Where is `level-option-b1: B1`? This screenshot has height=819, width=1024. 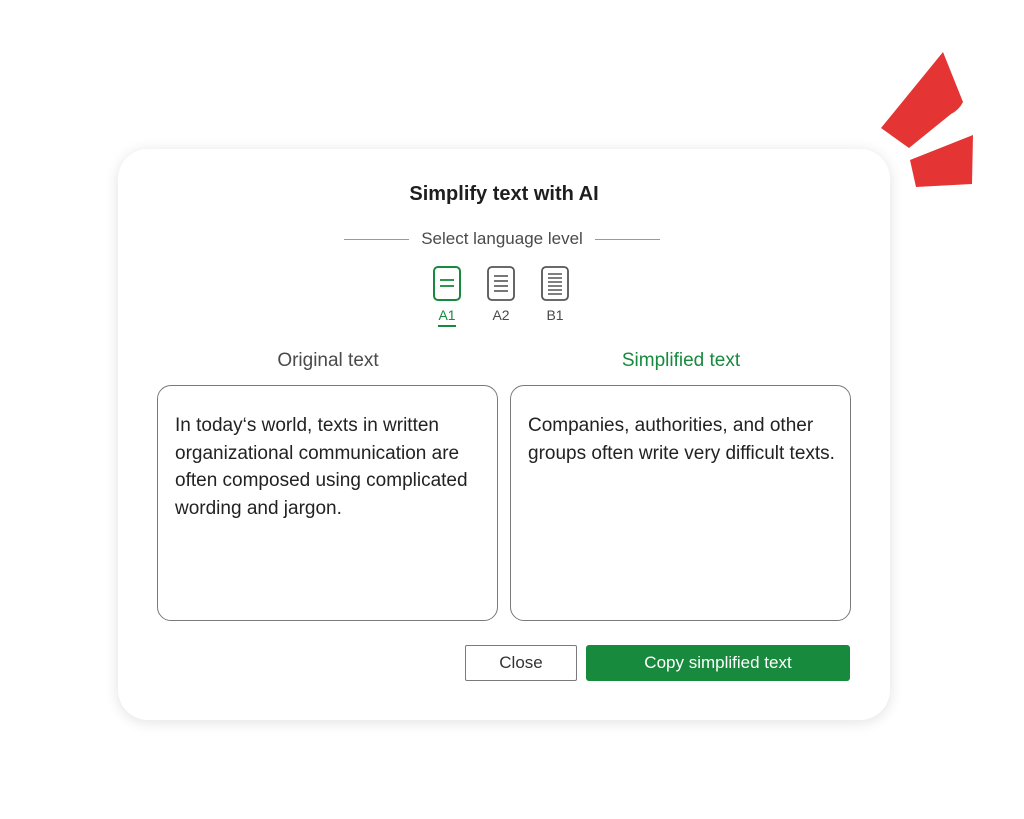
level-option-b1: B1 is located at coordinates (555, 296).